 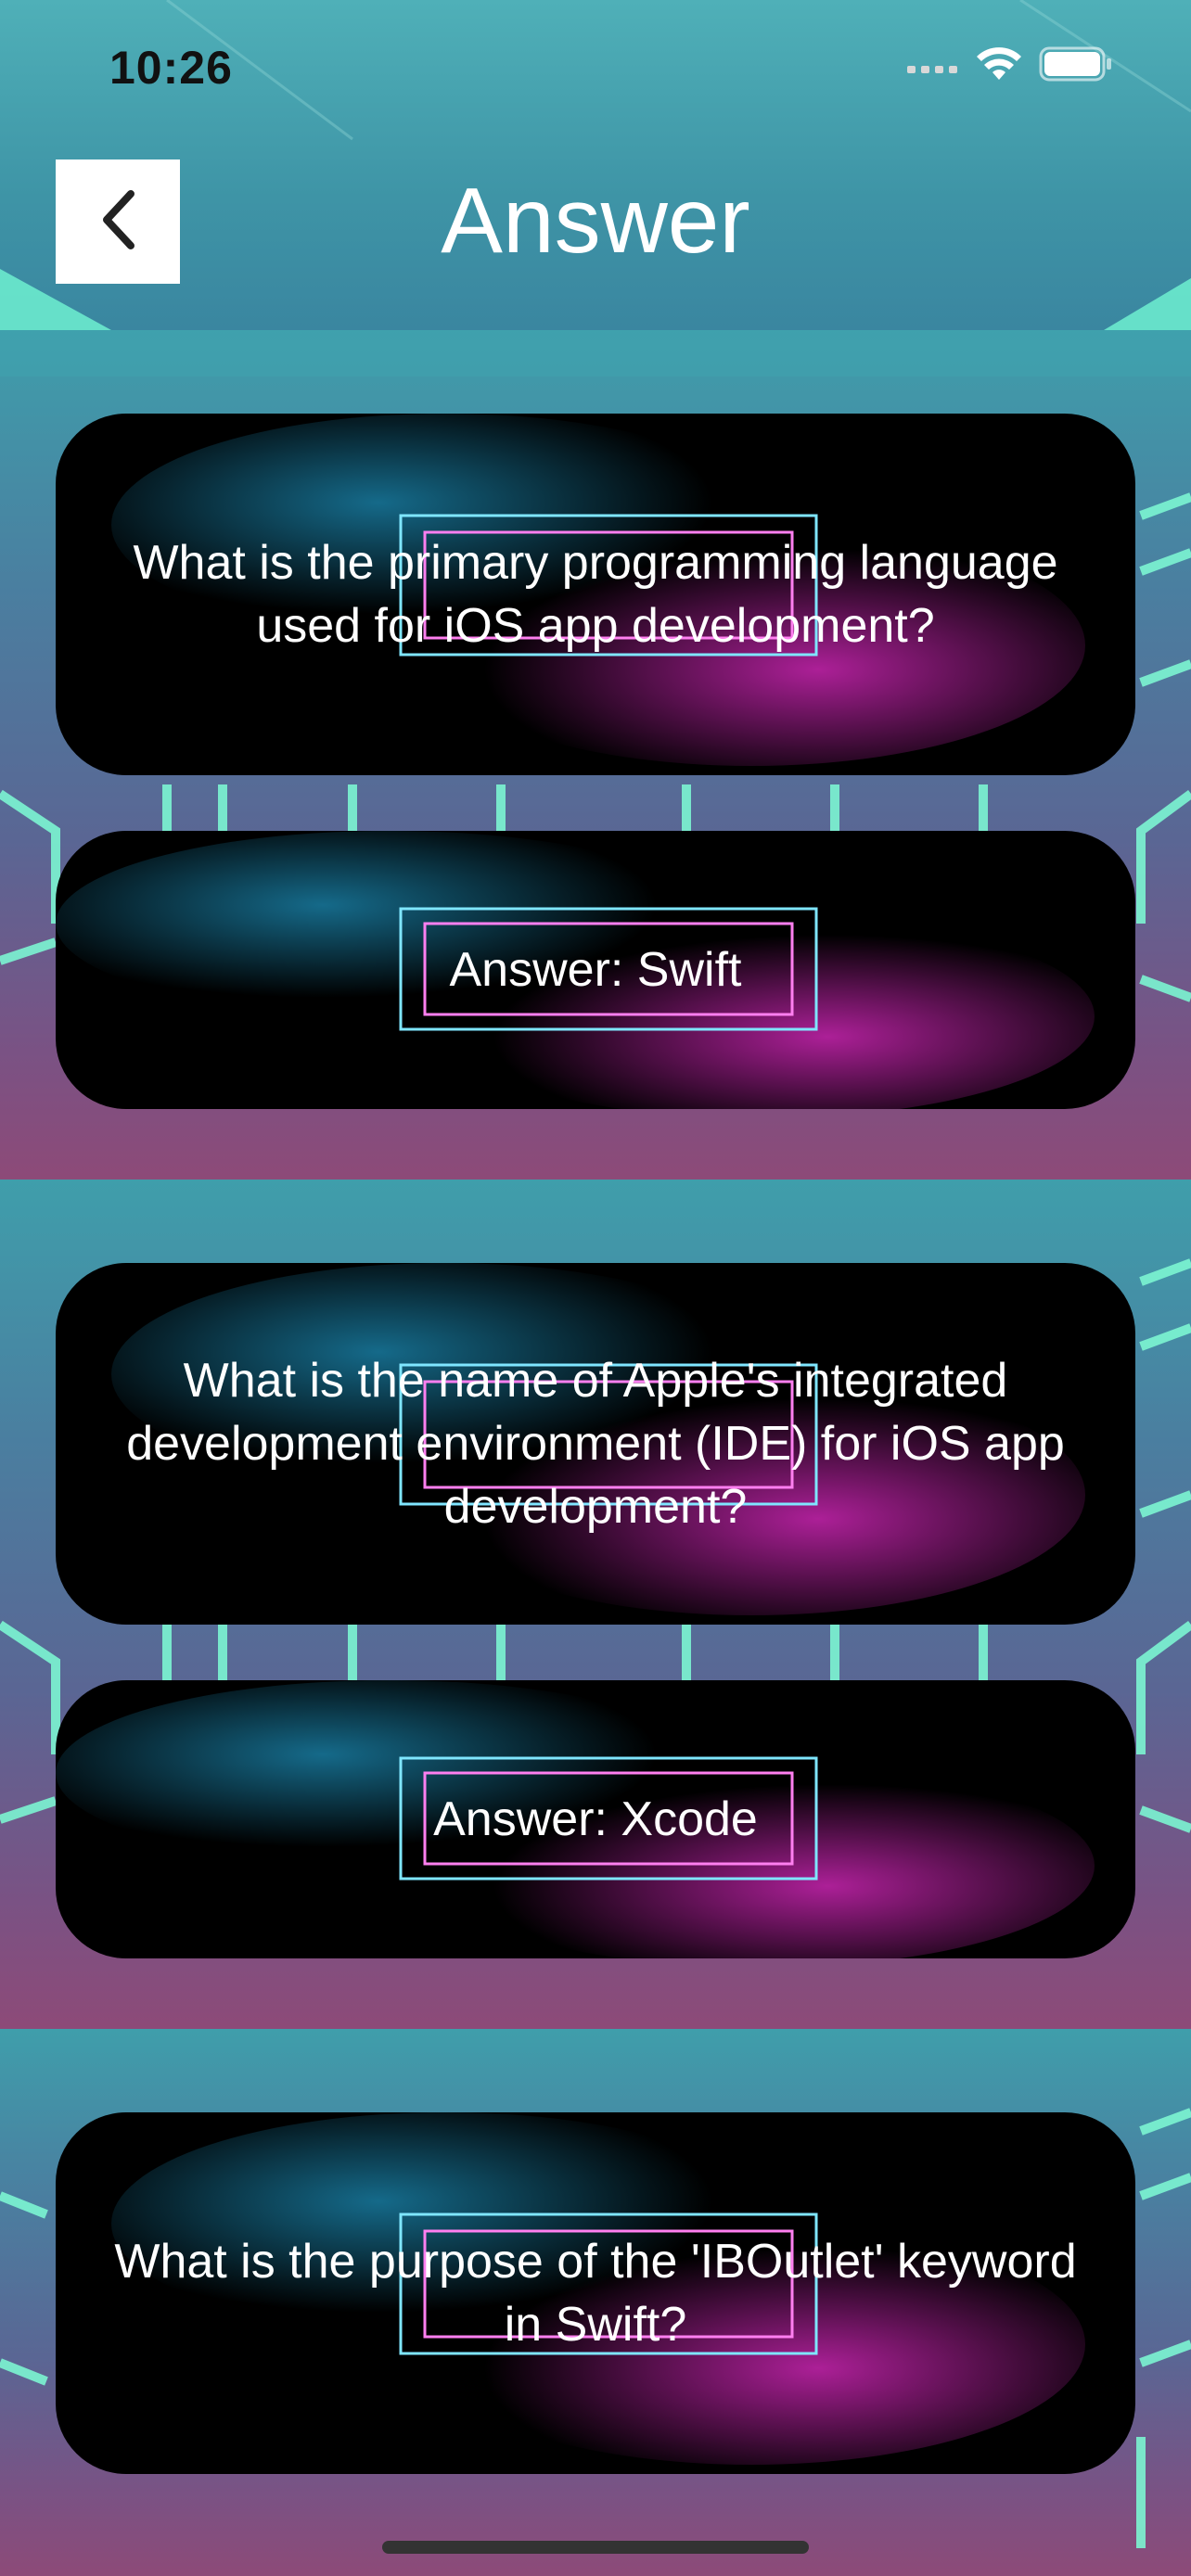 What do you see at coordinates (595, 221) in the screenshot?
I see `page-title: Answer` at bounding box center [595, 221].